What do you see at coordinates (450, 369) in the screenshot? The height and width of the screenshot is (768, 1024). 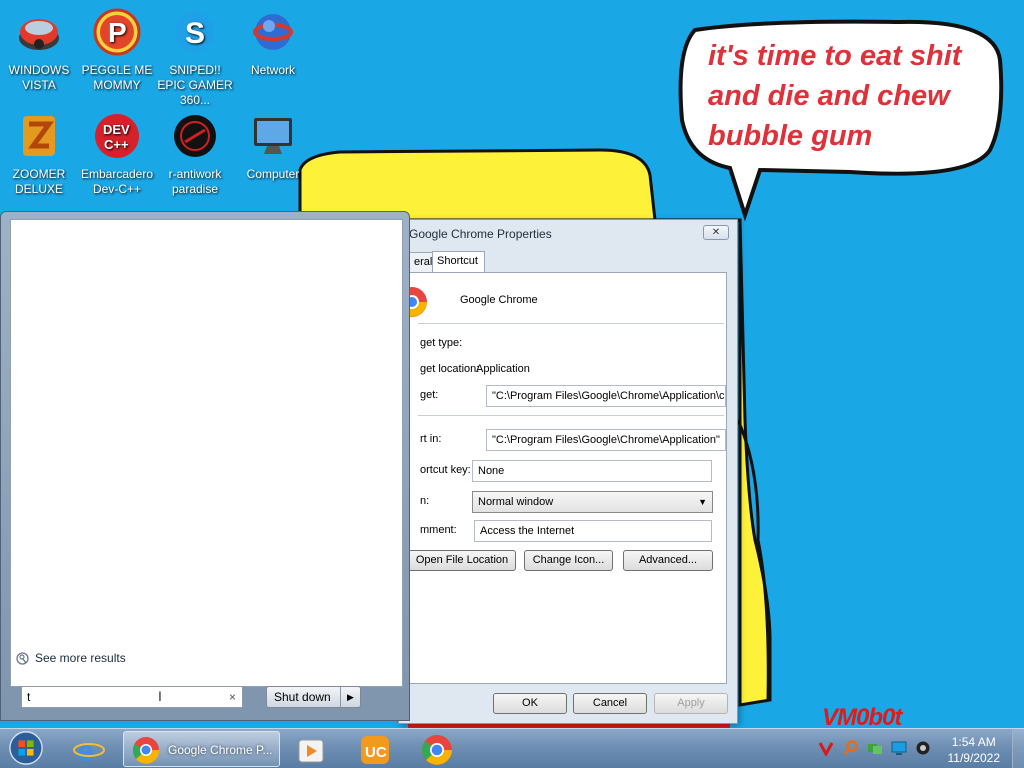 I see `target-location-label: get location:` at bounding box center [450, 369].